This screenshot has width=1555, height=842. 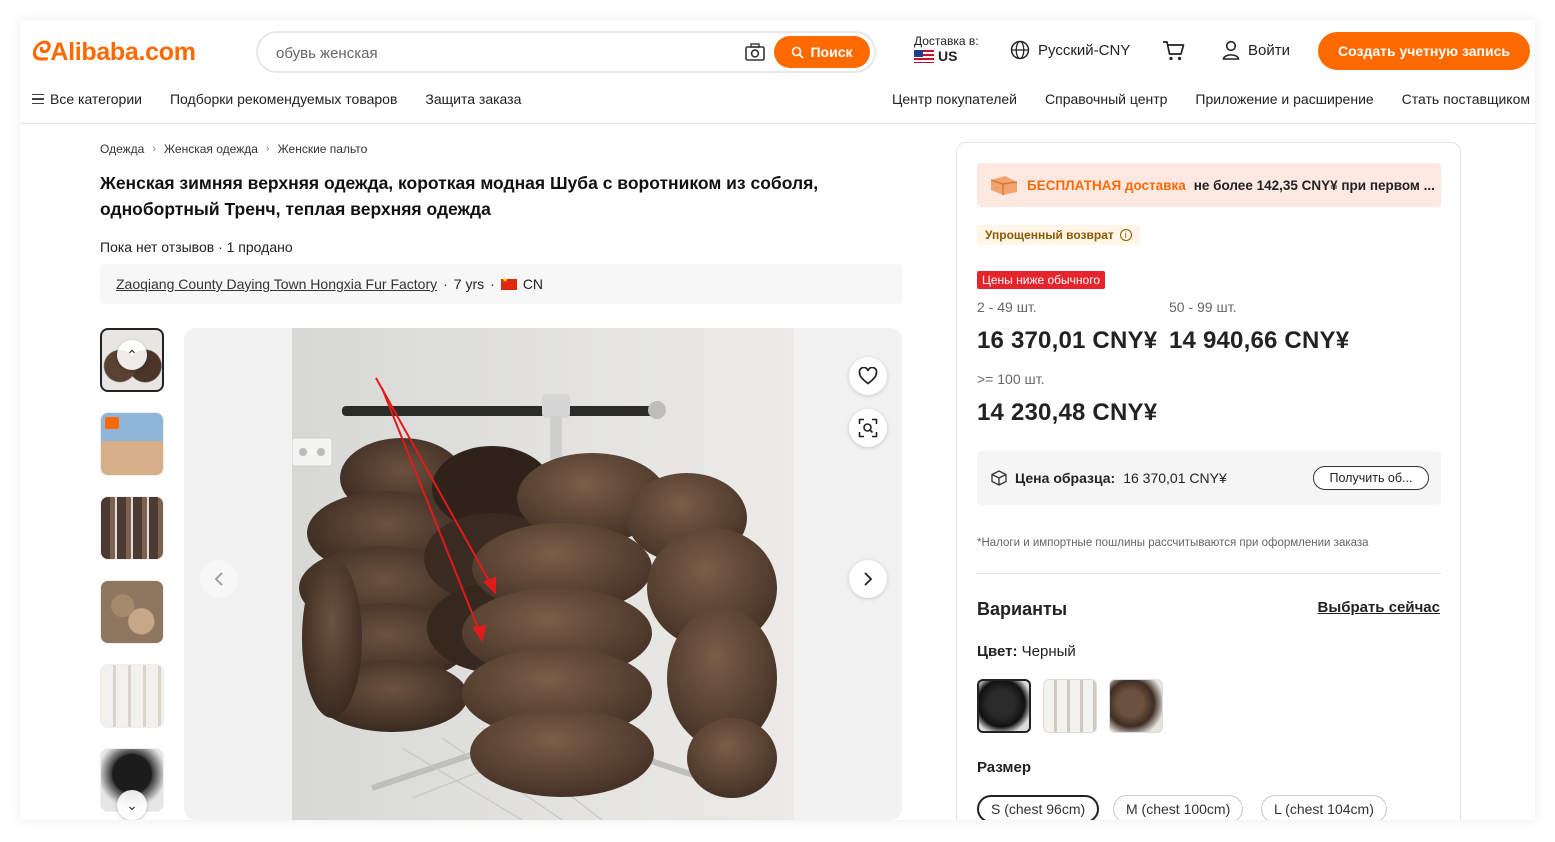 What do you see at coordinates (96, 99) in the screenshot?
I see `nav-item-label: Все категории` at bounding box center [96, 99].